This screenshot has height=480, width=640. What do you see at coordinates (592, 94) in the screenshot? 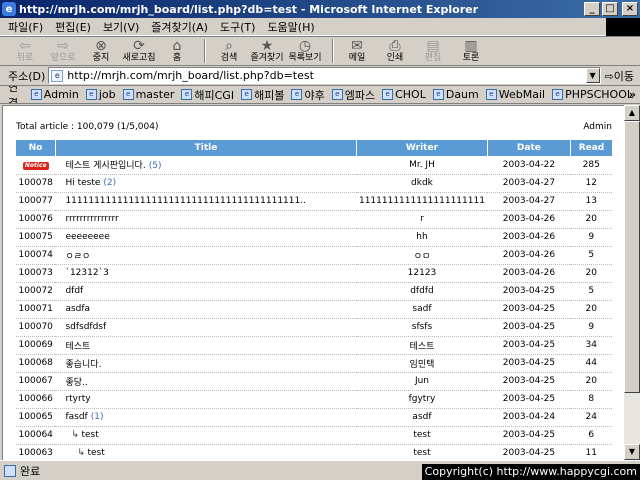
I see `link-phpschool: e PHPSCHOOL` at bounding box center [592, 94].